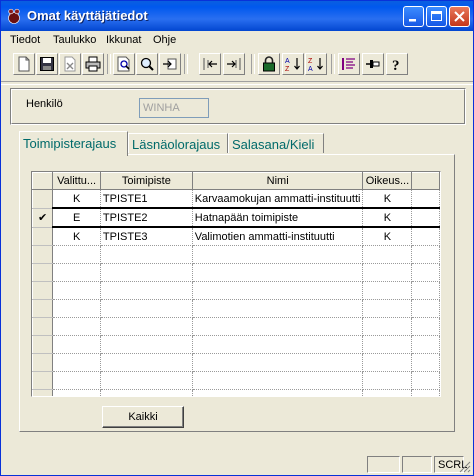 This screenshot has width=474, height=476. Describe the element at coordinates (174, 108) in the screenshot. I see `henkilo-field: WINHA` at that location.